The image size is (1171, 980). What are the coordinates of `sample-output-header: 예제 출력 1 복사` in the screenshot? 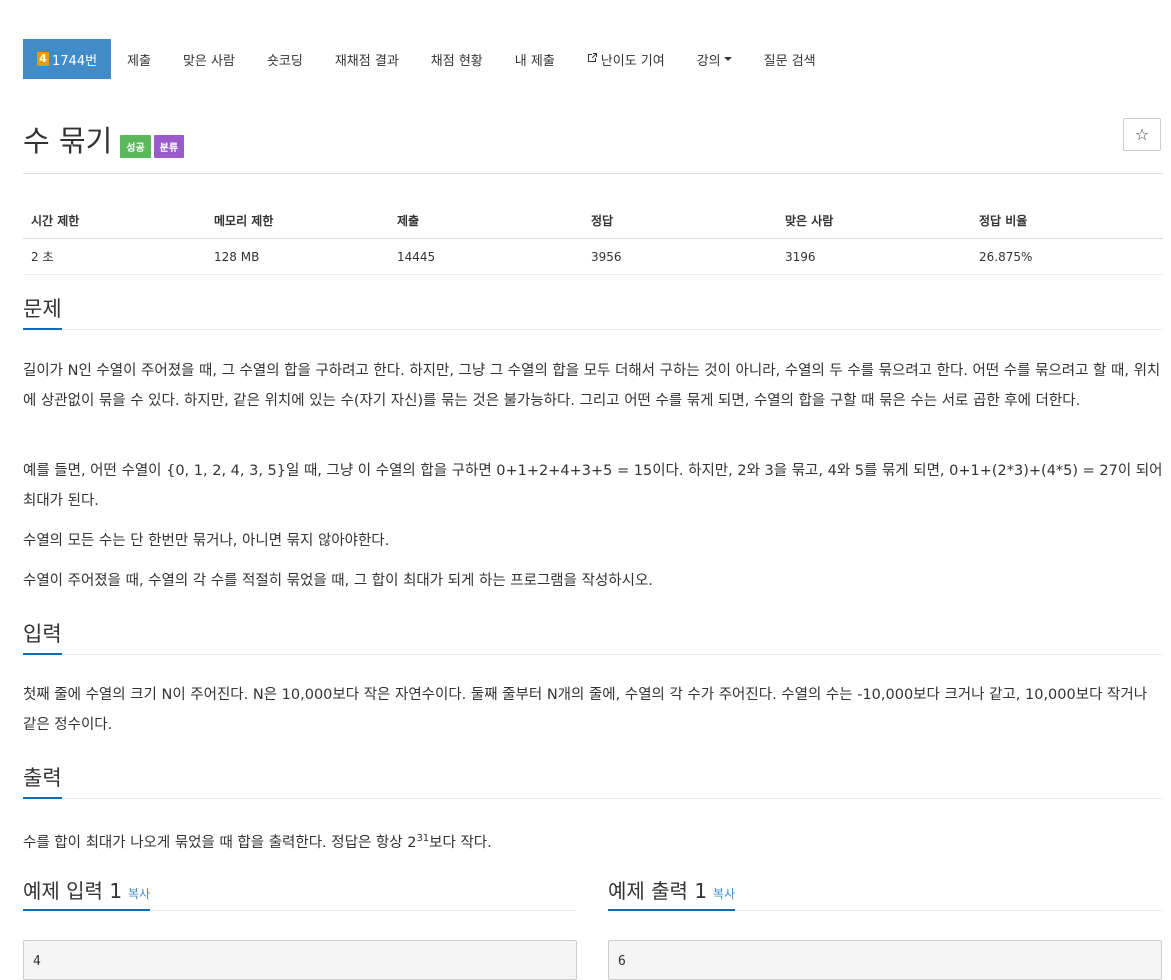 It's located at (885, 893).